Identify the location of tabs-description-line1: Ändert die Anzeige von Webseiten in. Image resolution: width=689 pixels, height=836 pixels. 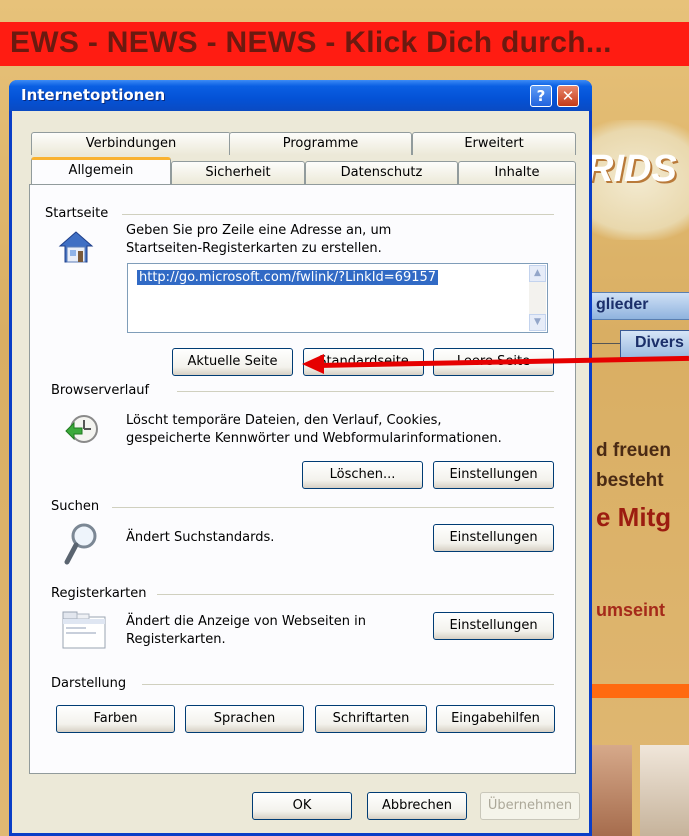
(246, 621).